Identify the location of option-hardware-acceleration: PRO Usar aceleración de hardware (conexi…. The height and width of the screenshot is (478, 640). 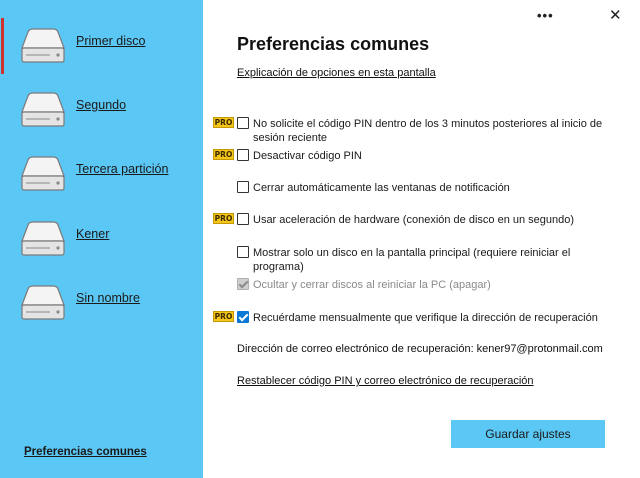
(411, 220).